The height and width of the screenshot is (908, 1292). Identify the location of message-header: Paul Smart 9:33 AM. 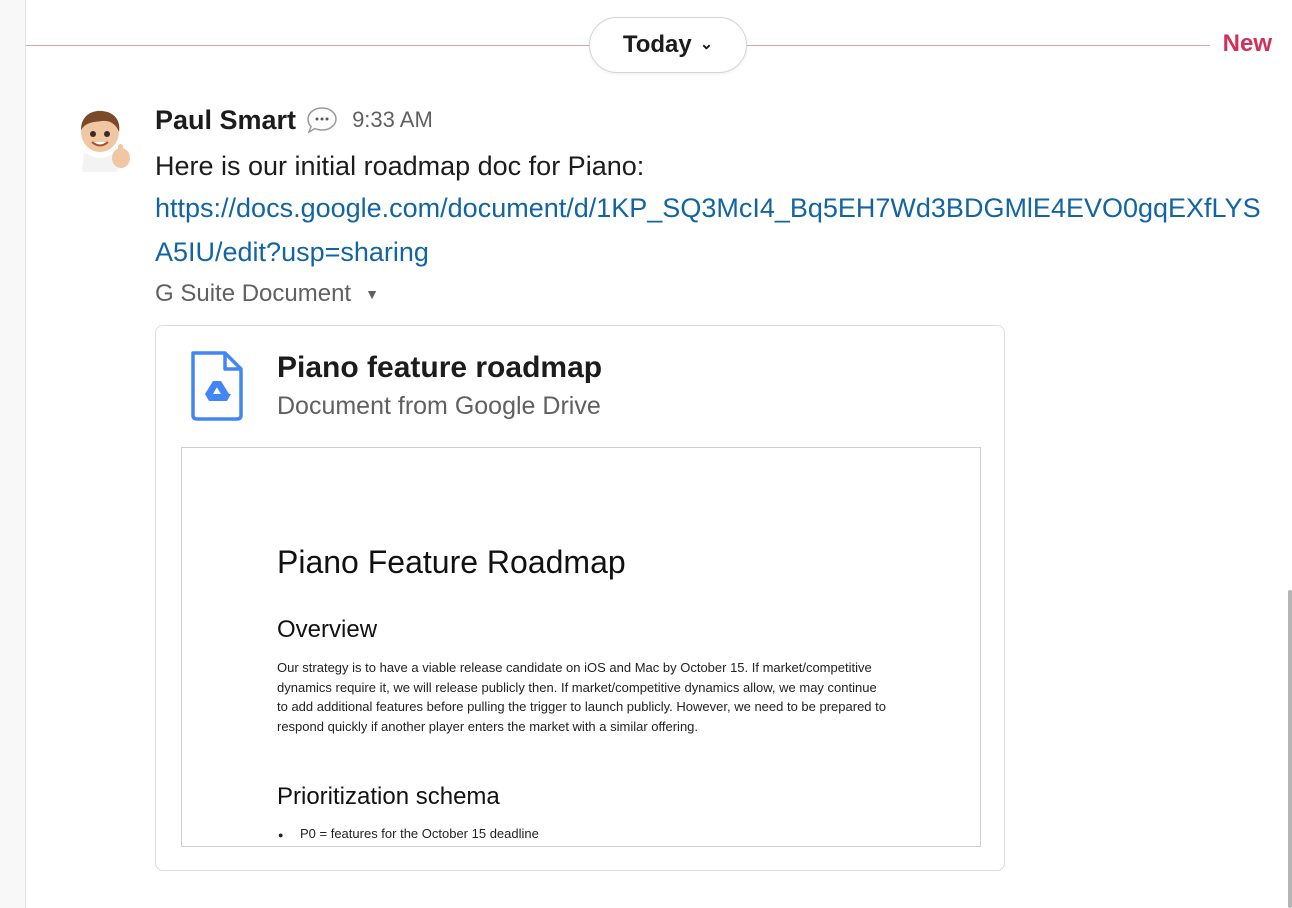
(294, 120).